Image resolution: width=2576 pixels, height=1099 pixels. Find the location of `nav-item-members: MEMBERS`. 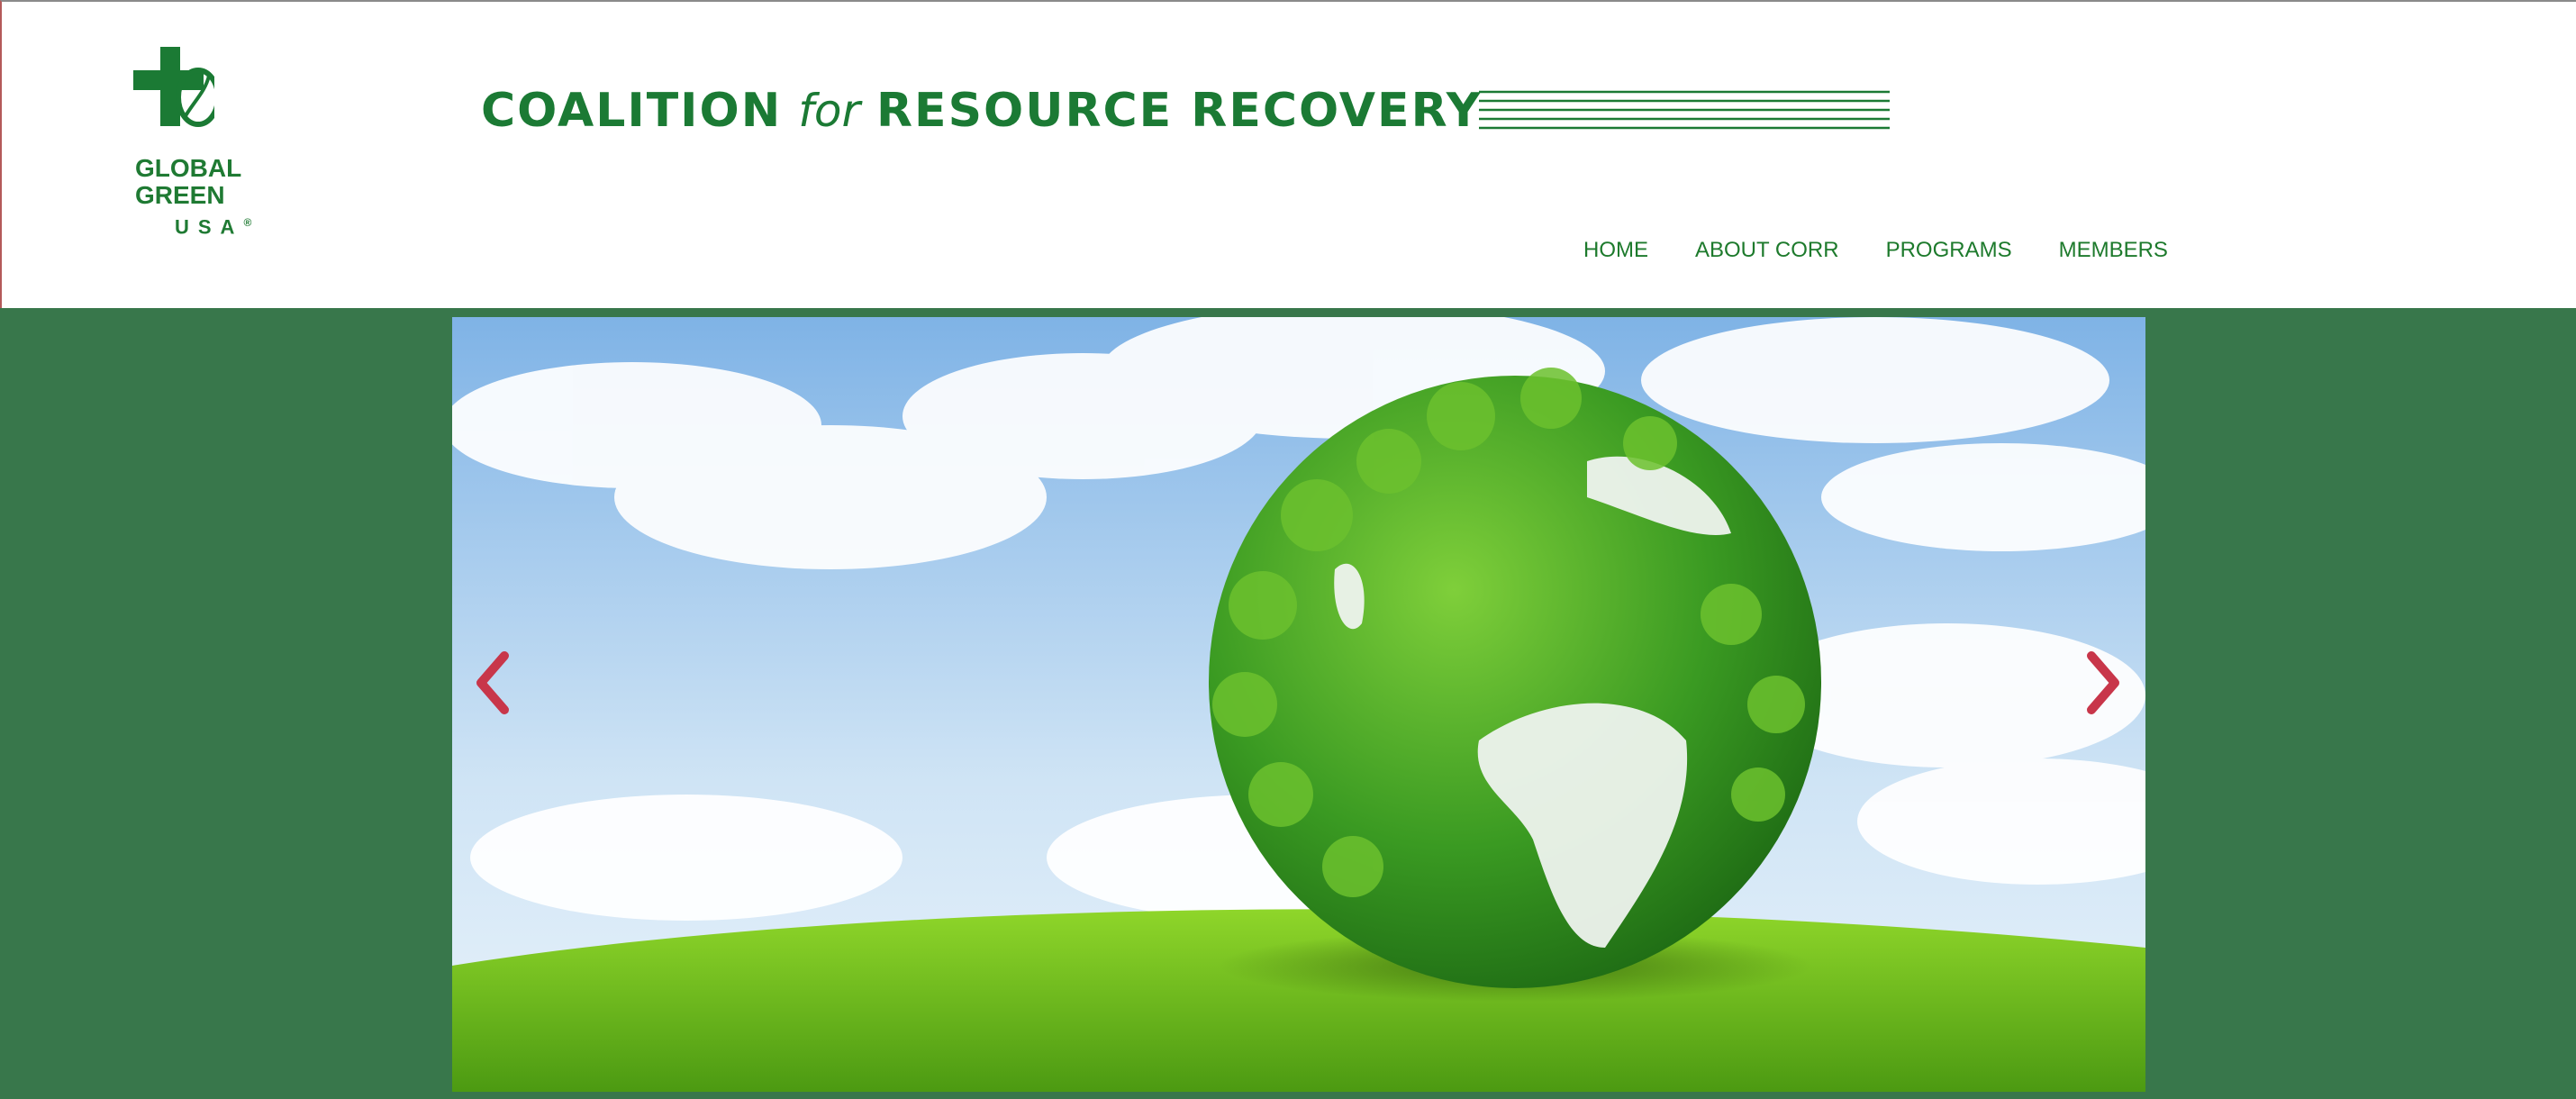

nav-item-members: MEMBERS is located at coordinates (2113, 251).